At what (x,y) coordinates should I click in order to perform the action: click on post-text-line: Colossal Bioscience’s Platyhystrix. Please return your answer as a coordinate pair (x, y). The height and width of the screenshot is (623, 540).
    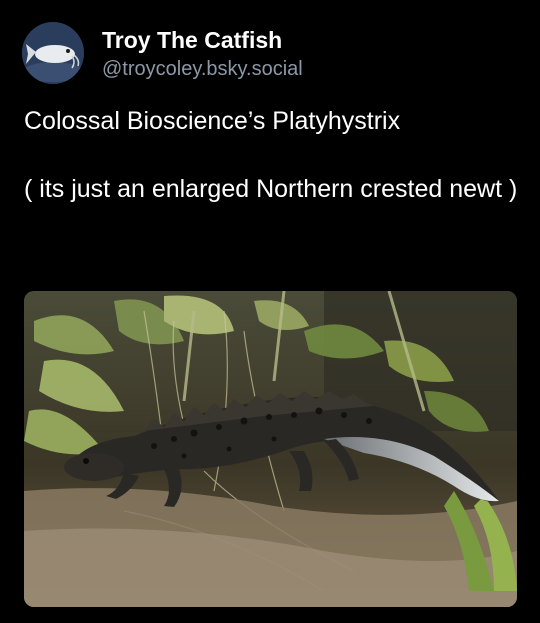
    Looking at the image, I should click on (212, 121).